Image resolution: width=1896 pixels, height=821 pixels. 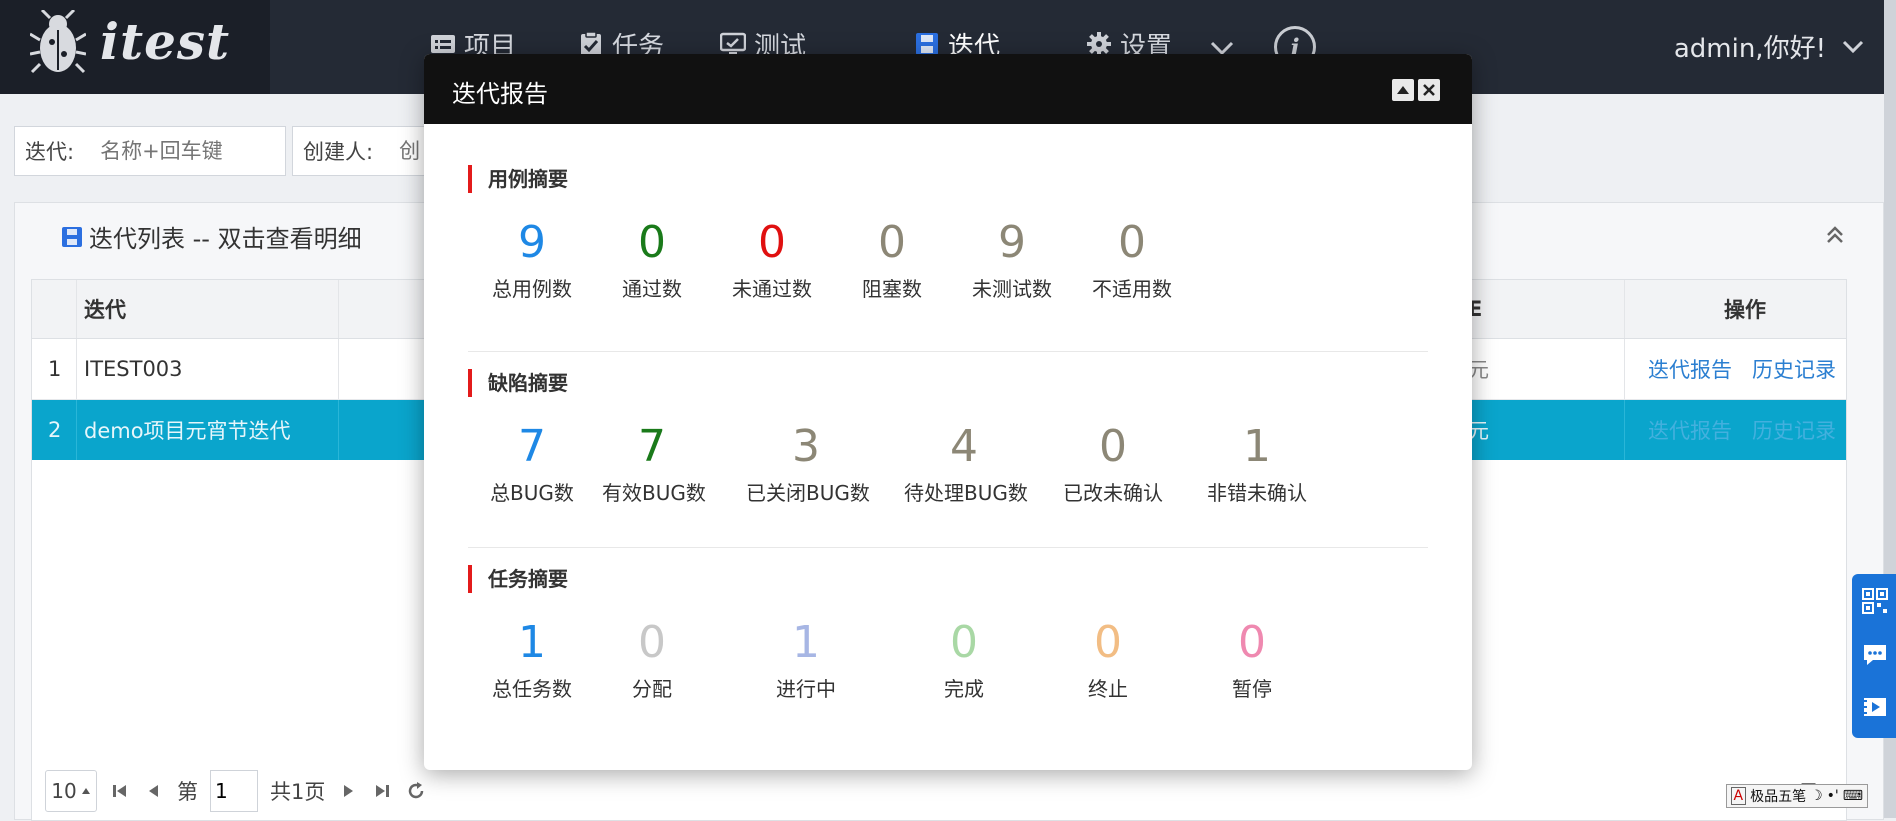 I want to click on logo: itest, so click(x=135, y=47).